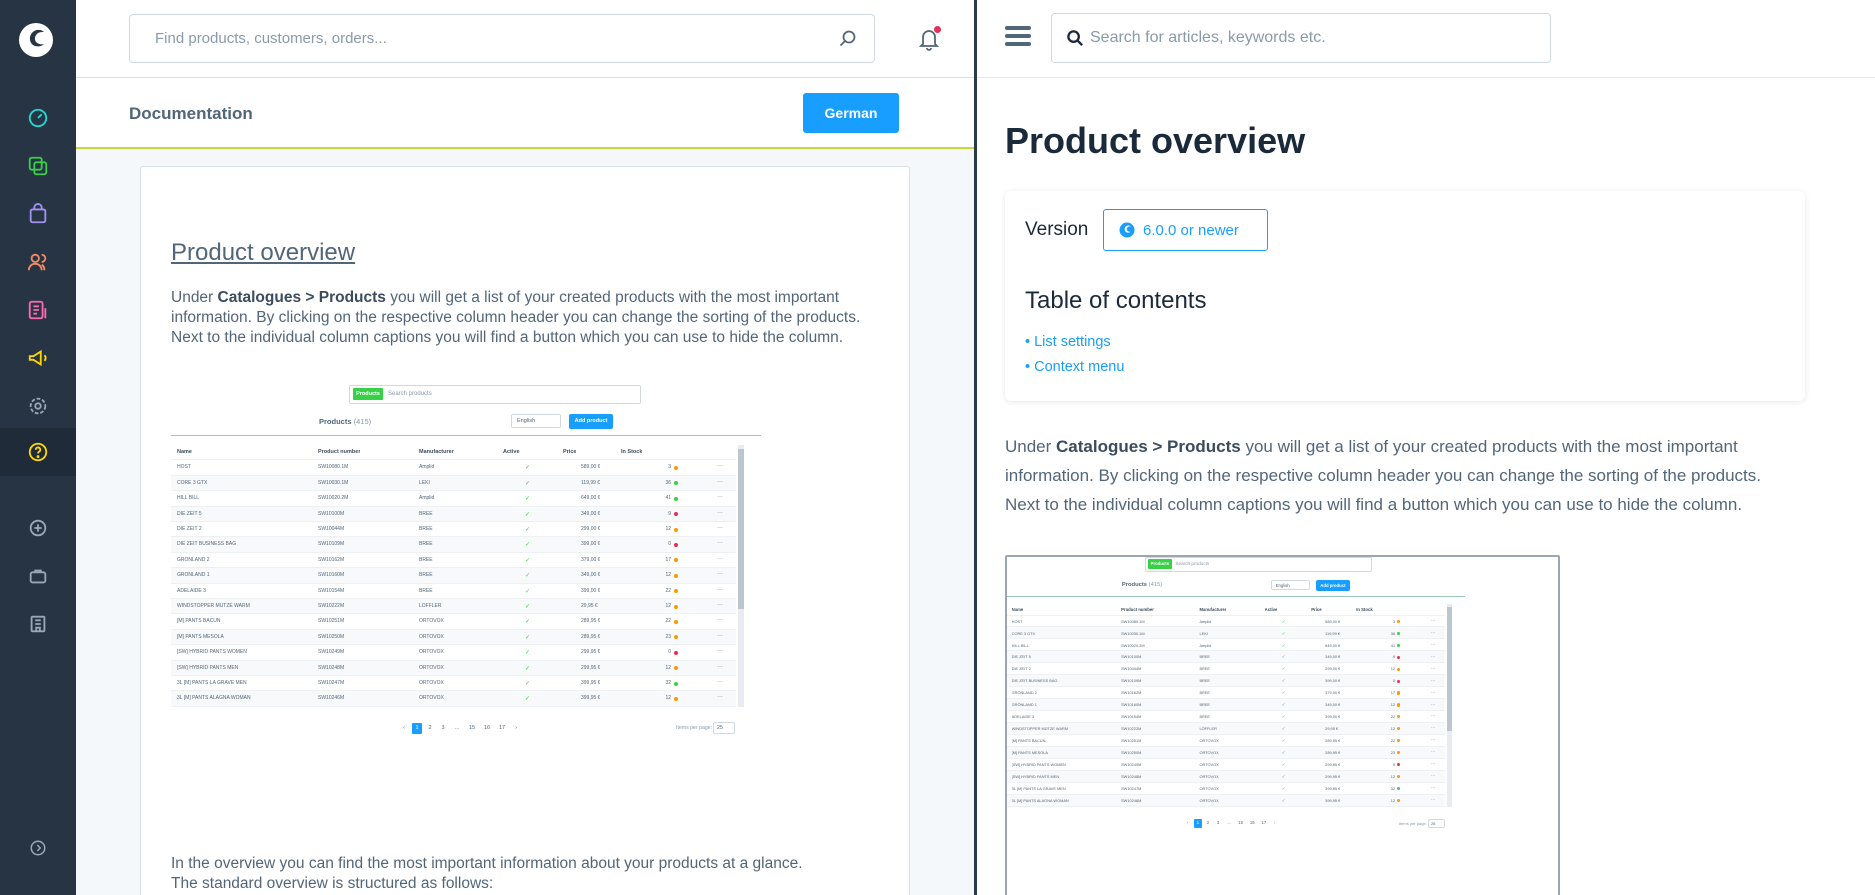  I want to click on menu-button, so click(1018, 37).